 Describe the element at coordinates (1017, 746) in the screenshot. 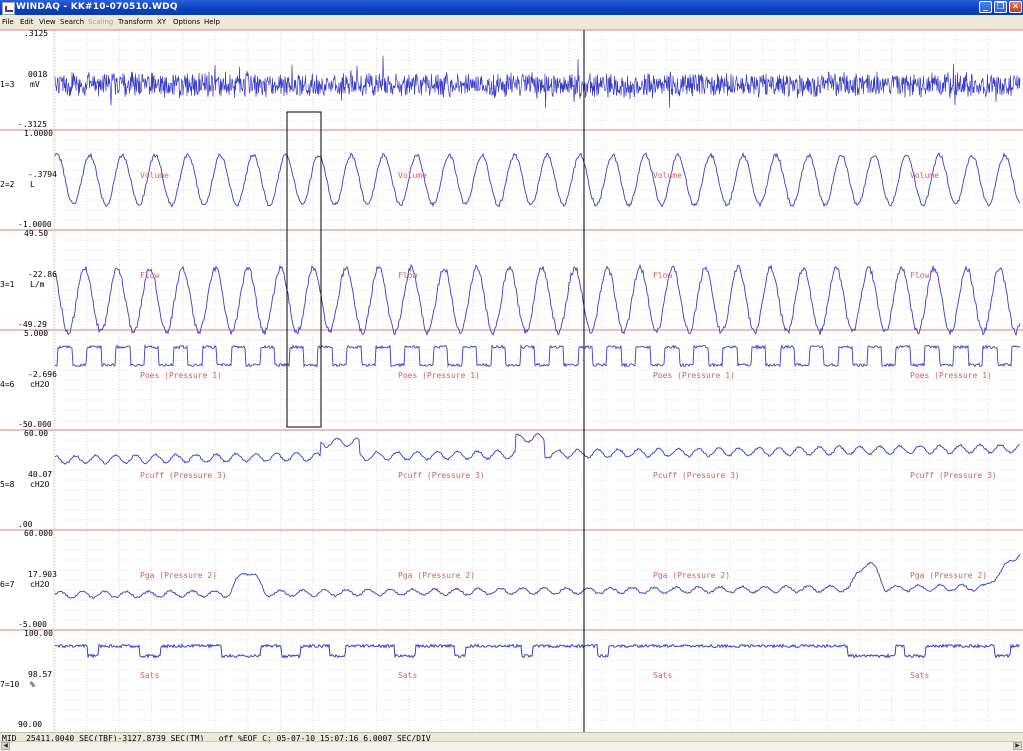

I see `scroll-right-button: ▶` at that location.